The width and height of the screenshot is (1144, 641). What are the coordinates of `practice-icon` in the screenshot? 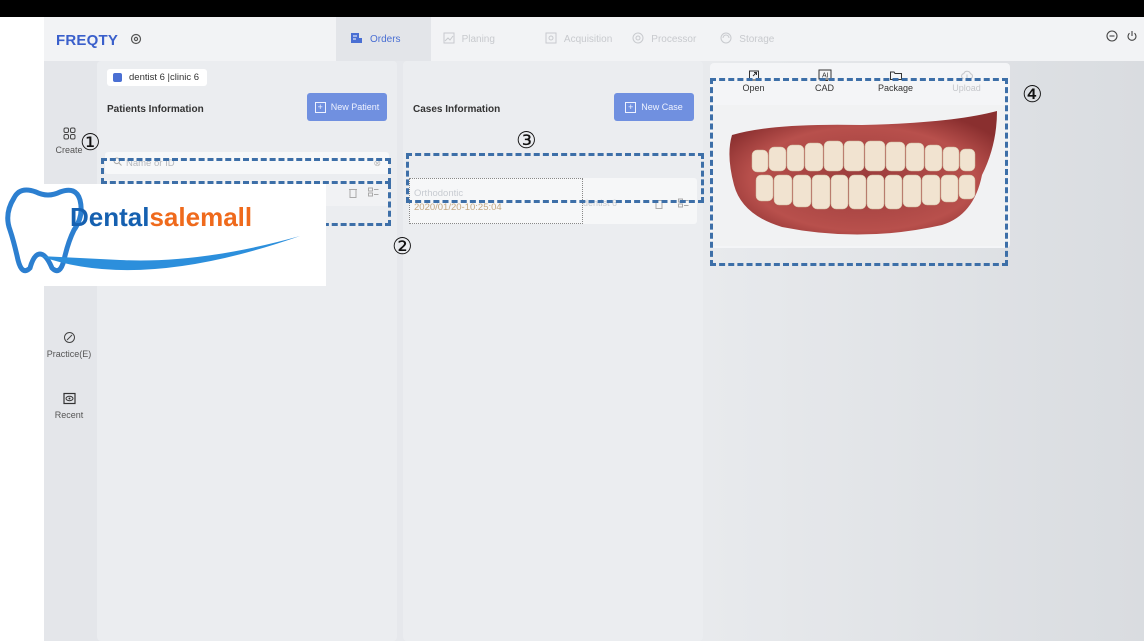 It's located at (69, 339).